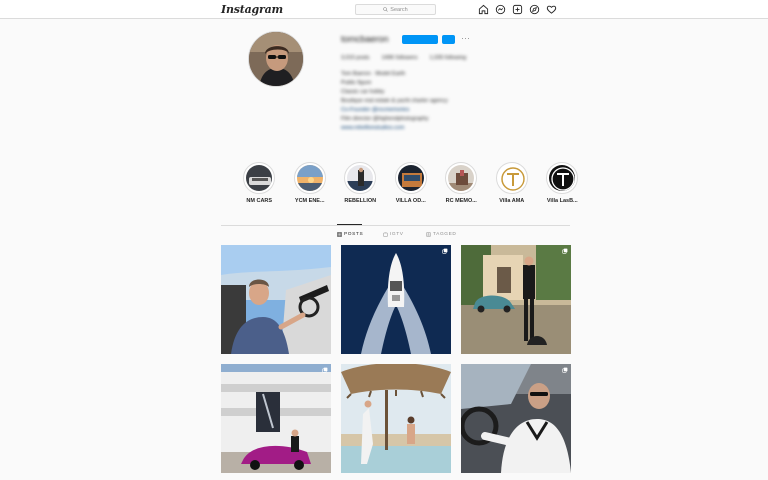  Describe the element at coordinates (349, 224) in the screenshot. I see `active-tab-indicator` at that location.